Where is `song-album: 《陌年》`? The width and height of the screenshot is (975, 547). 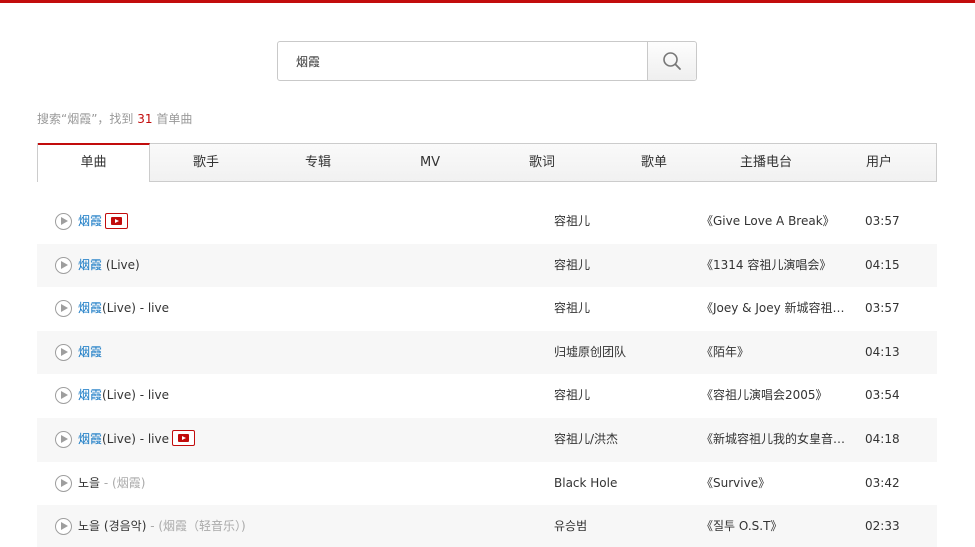 song-album: 《陌年》 is located at coordinates (725, 352).